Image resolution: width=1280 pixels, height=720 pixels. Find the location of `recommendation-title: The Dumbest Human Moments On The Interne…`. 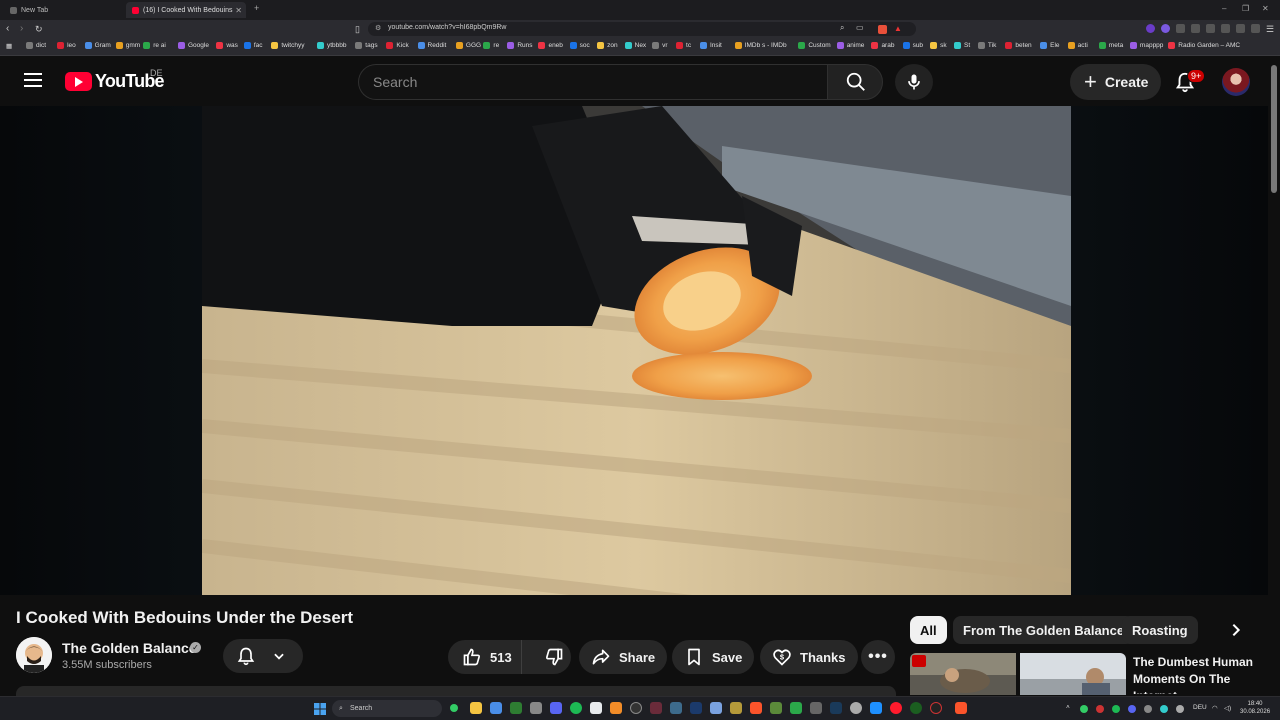

recommendation-title: The Dumbest Human Moments On The Interne… is located at coordinates (1198, 674).